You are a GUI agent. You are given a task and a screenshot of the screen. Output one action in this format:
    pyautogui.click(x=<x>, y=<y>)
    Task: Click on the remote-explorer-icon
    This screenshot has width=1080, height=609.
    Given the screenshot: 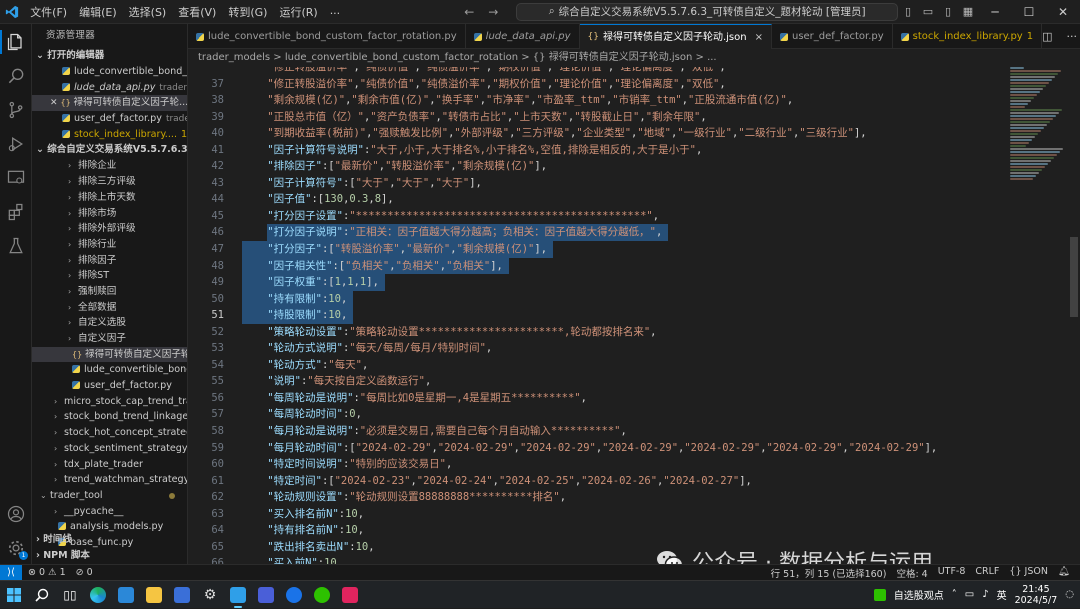 What is the action you would take?
    pyautogui.click(x=16, y=178)
    